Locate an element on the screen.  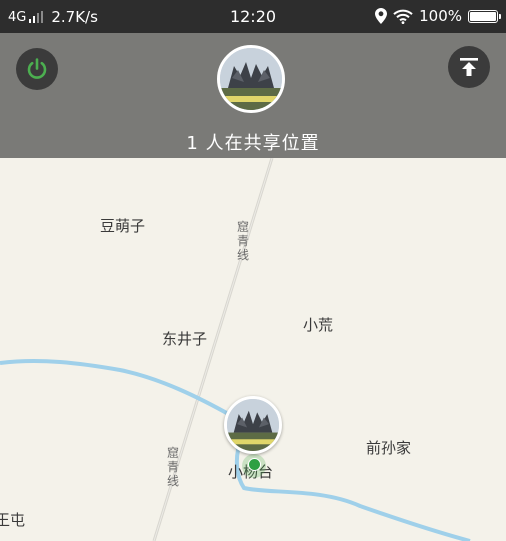
battery-percent: 100% is located at coordinates (440, 16).